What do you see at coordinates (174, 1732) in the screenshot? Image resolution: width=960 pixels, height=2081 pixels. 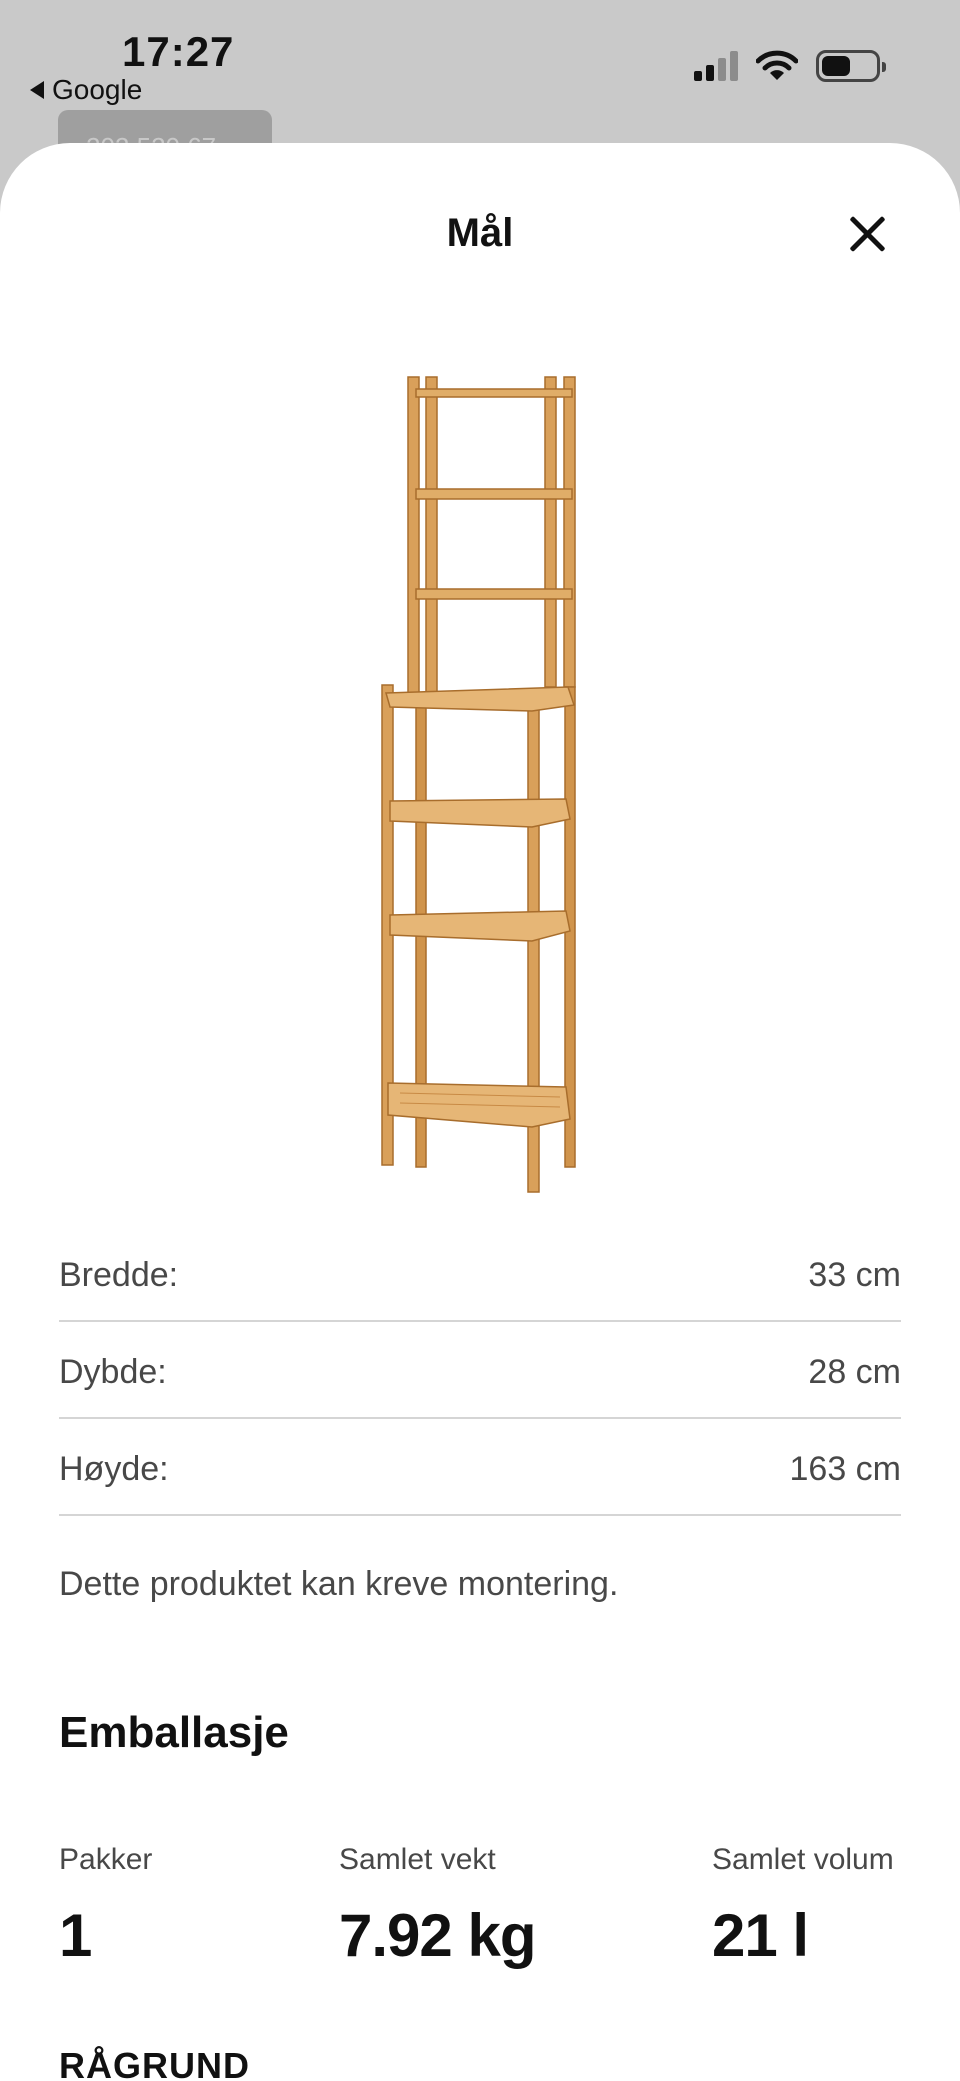 I see `packaging-heading: Emballasje` at bounding box center [174, 1732].